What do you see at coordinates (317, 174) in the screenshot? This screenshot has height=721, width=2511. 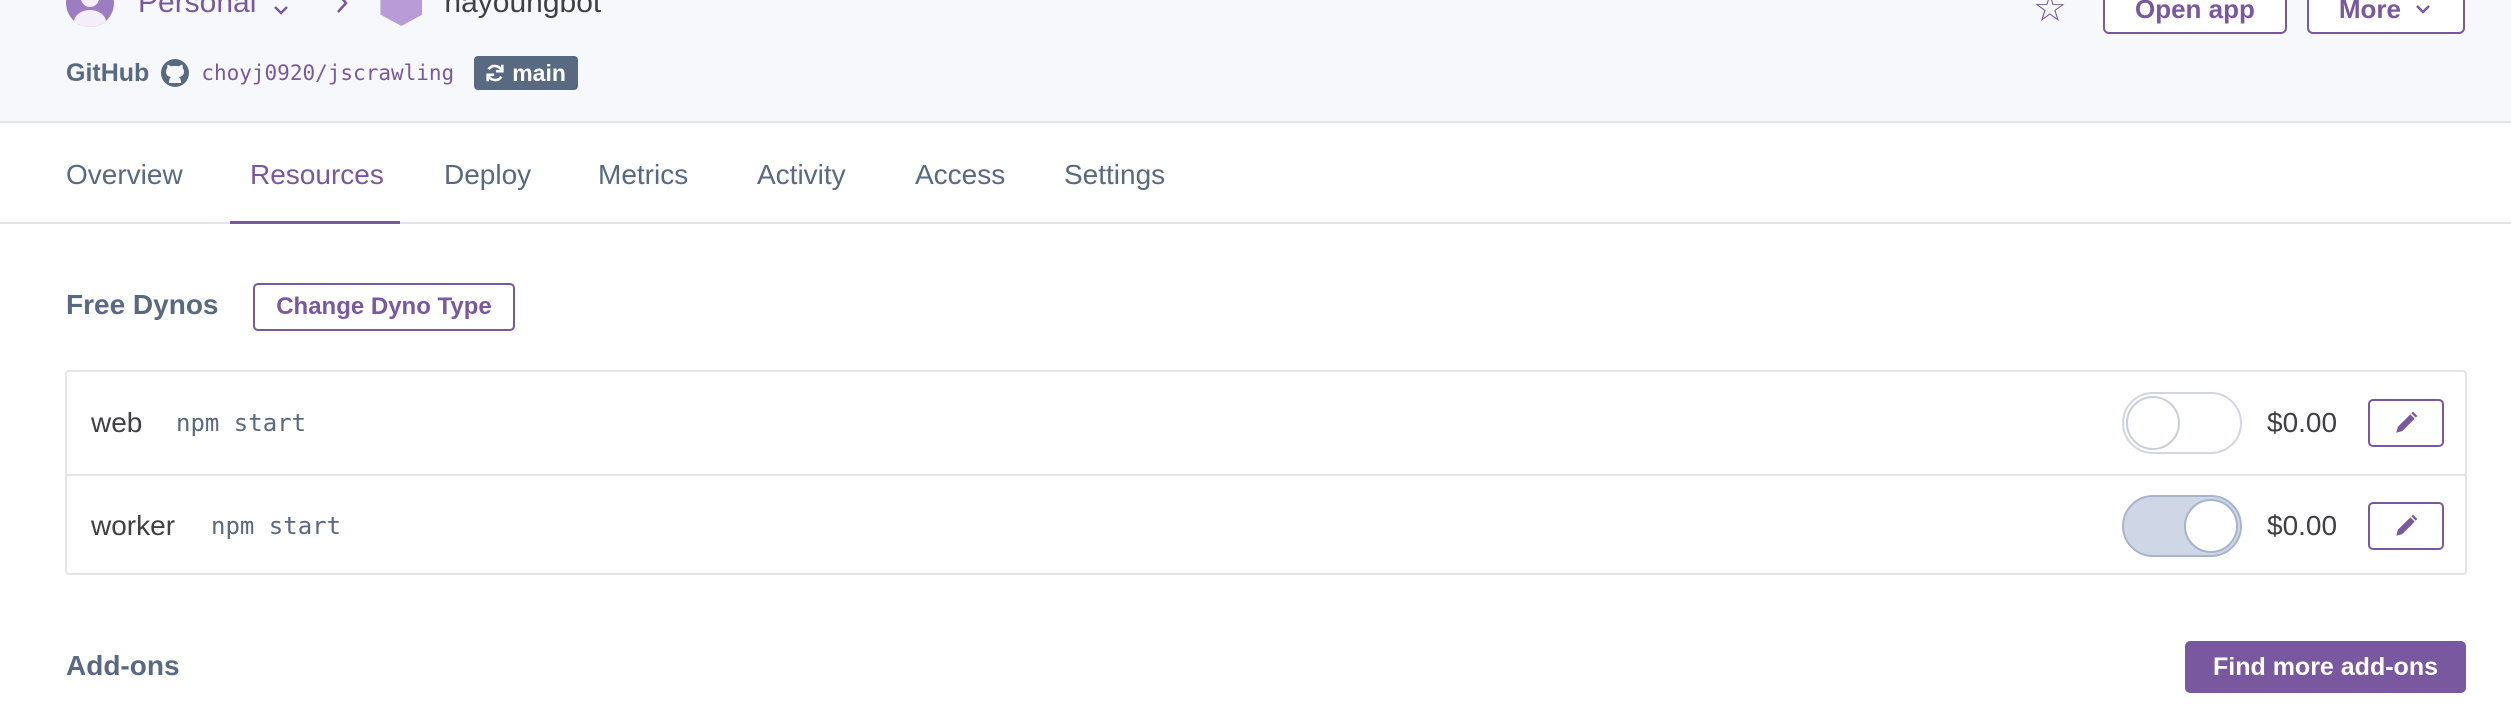 I see `tab-resources: Resources` at bounding box center [317, 174].